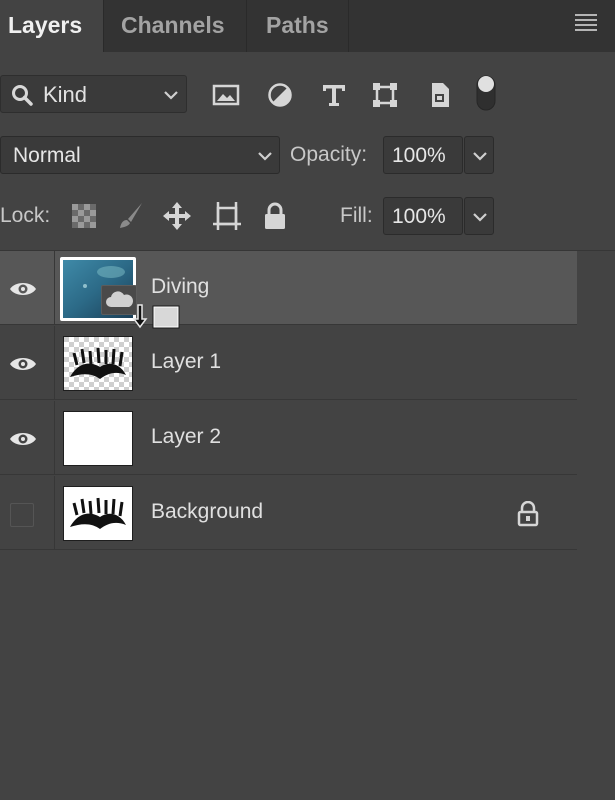  Describe the element at coordinates (419, 155) in the screenshot. I see `opacity-value: 100%` at that location.